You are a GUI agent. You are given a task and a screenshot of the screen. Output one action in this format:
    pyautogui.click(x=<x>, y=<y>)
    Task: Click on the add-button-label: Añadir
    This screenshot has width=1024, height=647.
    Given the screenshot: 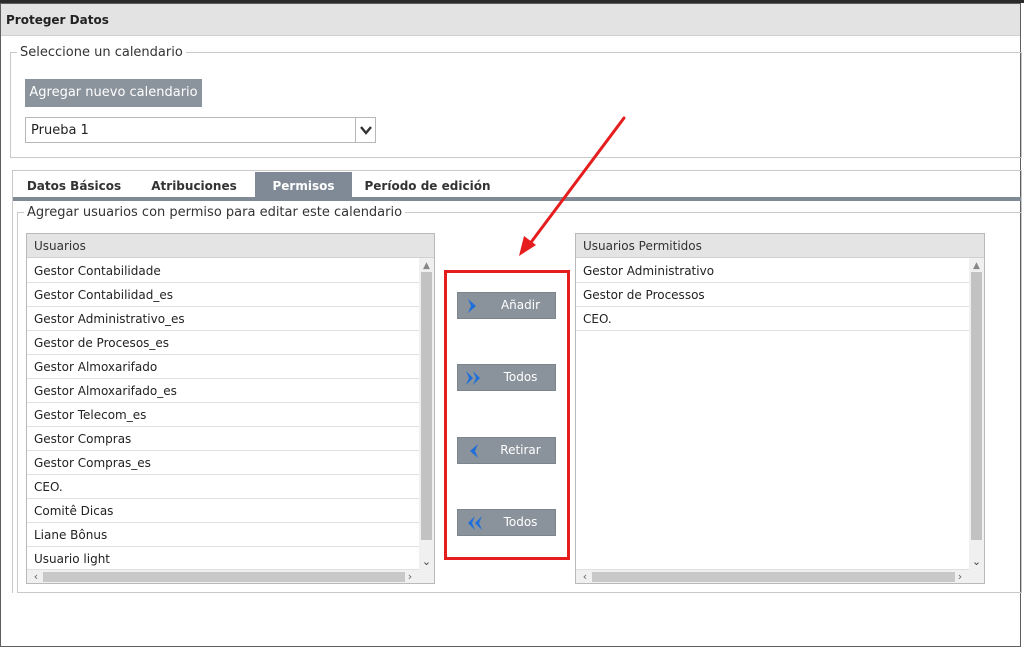 What is the action you would take?
    pyautogui.click(x=520, y=305)
    